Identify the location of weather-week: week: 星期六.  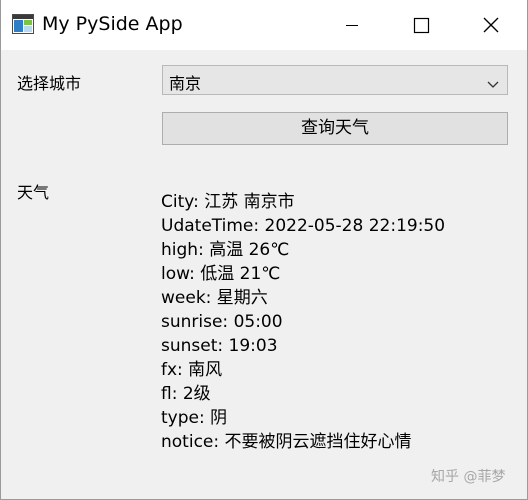
(214, 298).